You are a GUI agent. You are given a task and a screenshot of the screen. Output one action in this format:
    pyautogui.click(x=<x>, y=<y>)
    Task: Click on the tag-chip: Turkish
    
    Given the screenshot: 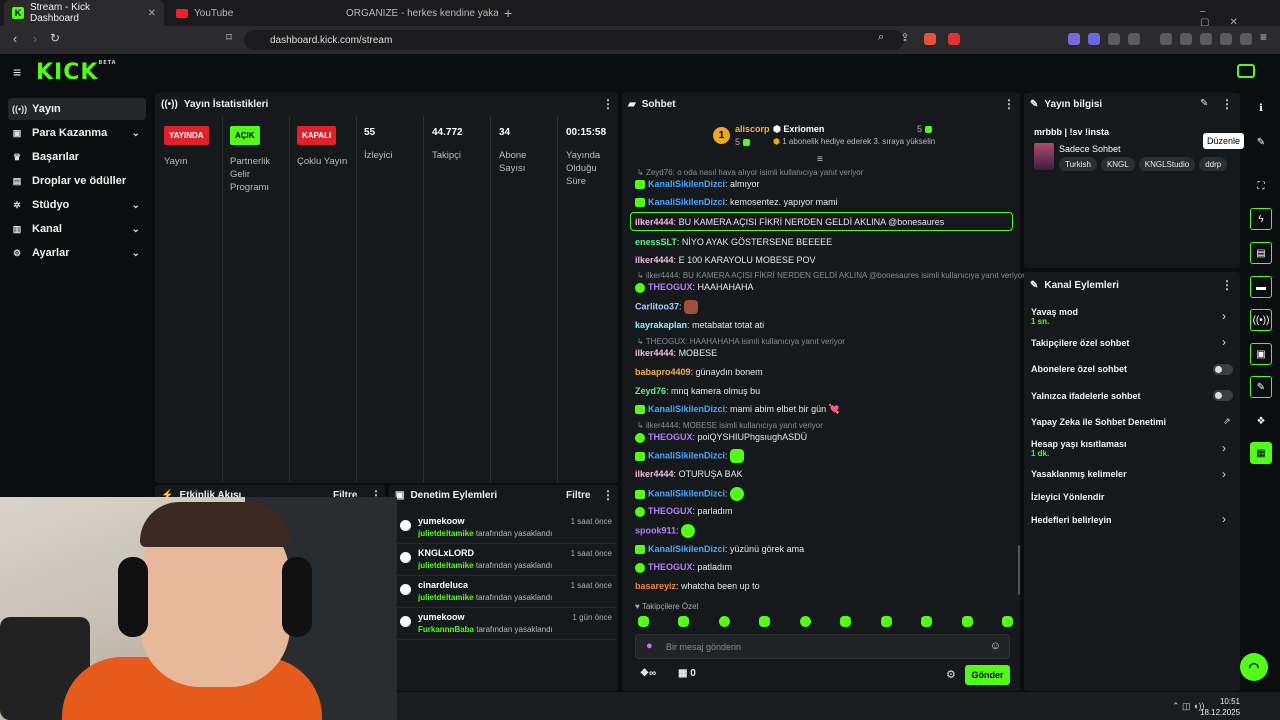 What is the action you would take?
    pyautogui.click(x=1078, y=164)
    